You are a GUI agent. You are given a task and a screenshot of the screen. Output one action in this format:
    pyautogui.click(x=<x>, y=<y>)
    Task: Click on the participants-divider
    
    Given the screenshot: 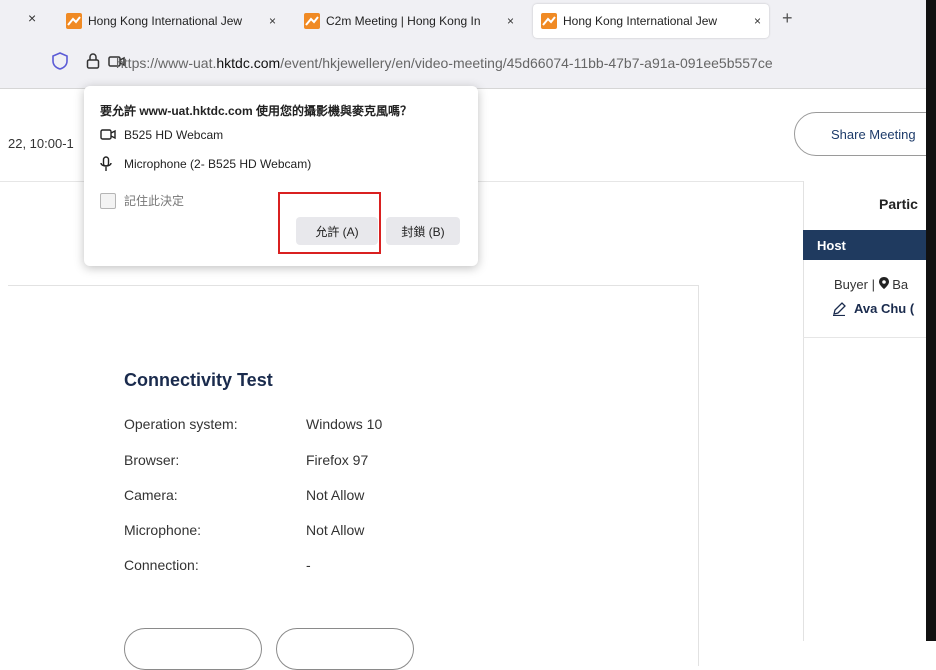 What is the action you would take?
    pyautogui.click(x=869, y=337)
    